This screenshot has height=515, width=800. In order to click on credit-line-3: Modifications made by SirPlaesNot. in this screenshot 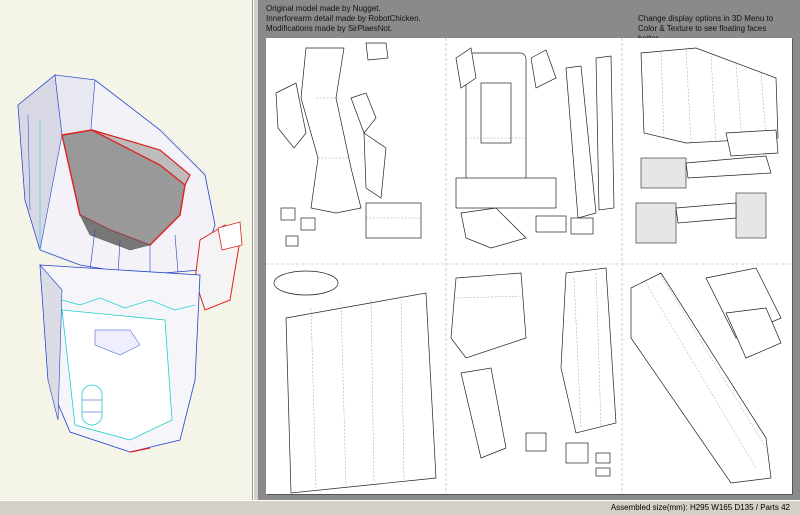, I will do `click(329, 28)`.